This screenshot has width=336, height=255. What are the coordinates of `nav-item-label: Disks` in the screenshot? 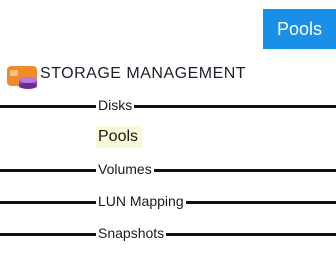 It's located at (115, 105).